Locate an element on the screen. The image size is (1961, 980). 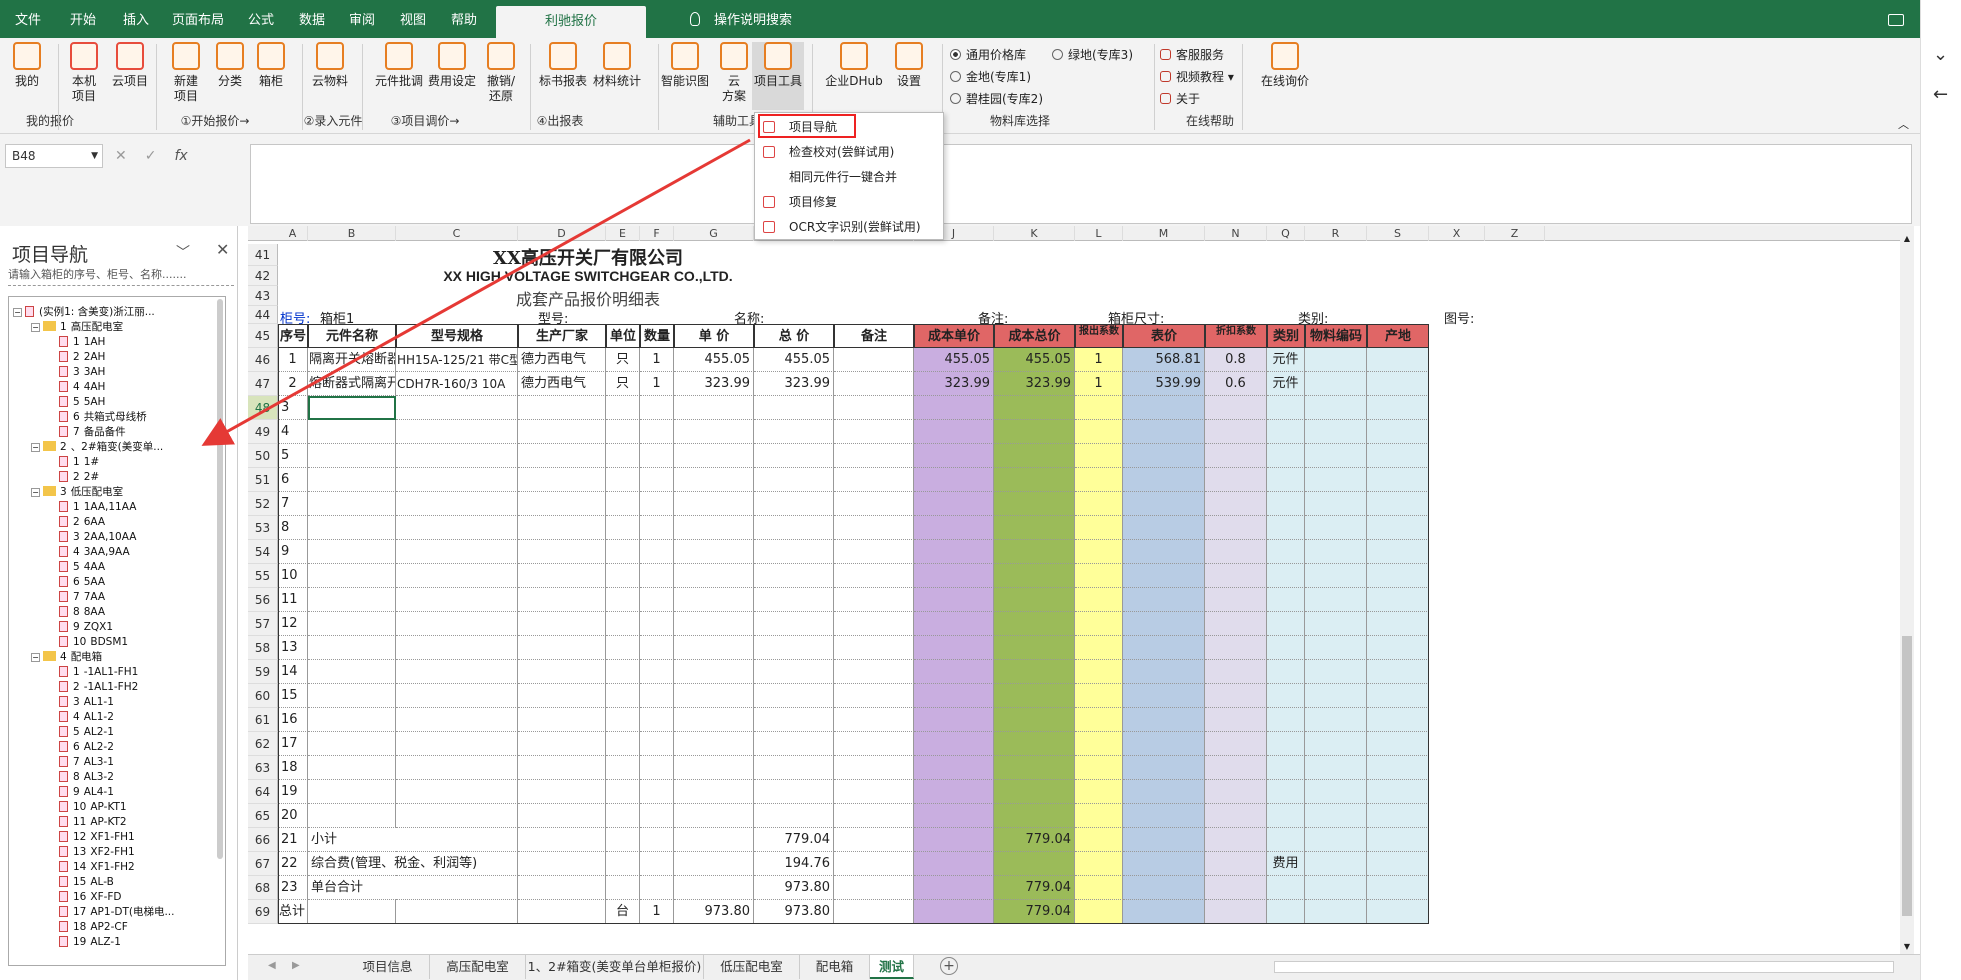
sheet-tab-2: 1、2#箱变(美变单台单柜报价) is located at coordinates (615, 967).